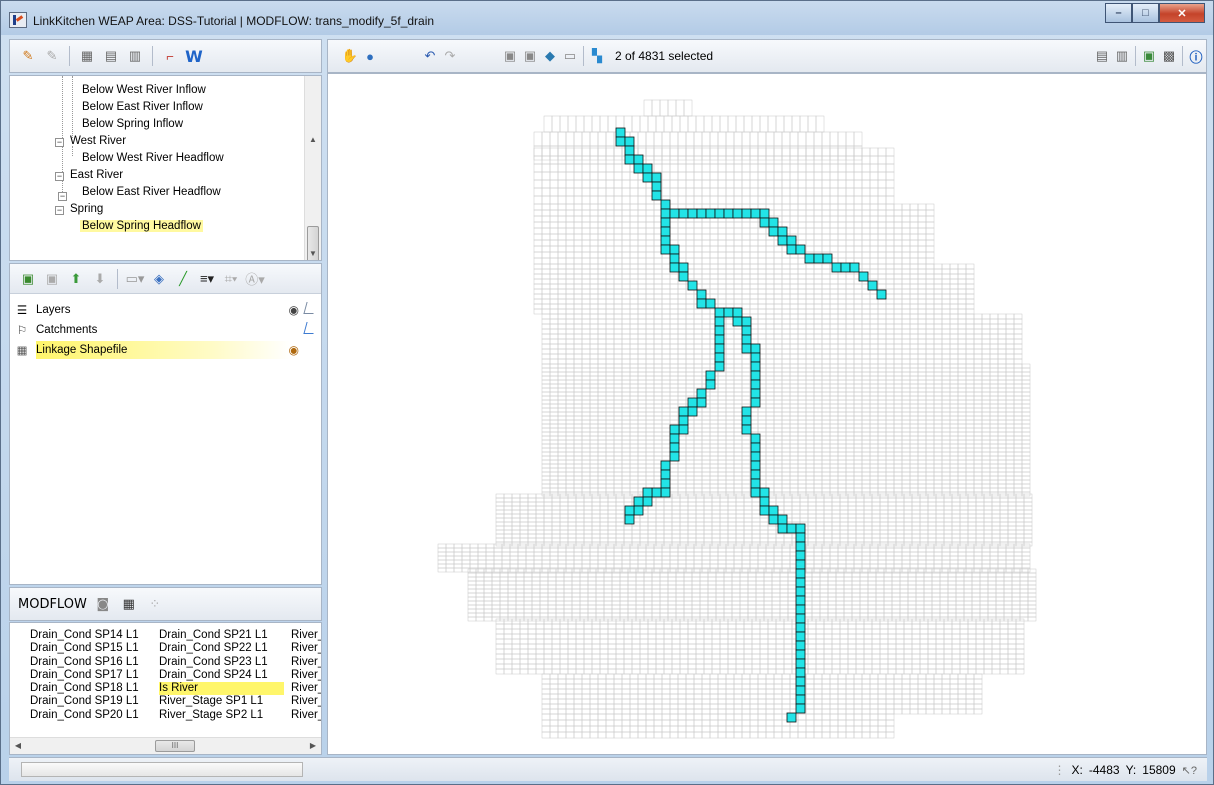 Image resolution: width=1214 pixels, height=785 pixels. What do you see at coordinates (165, 330) in the screenshot?
I see `layer-item-catchments: ⚐ Catchments` at bounding box center [165, 330].